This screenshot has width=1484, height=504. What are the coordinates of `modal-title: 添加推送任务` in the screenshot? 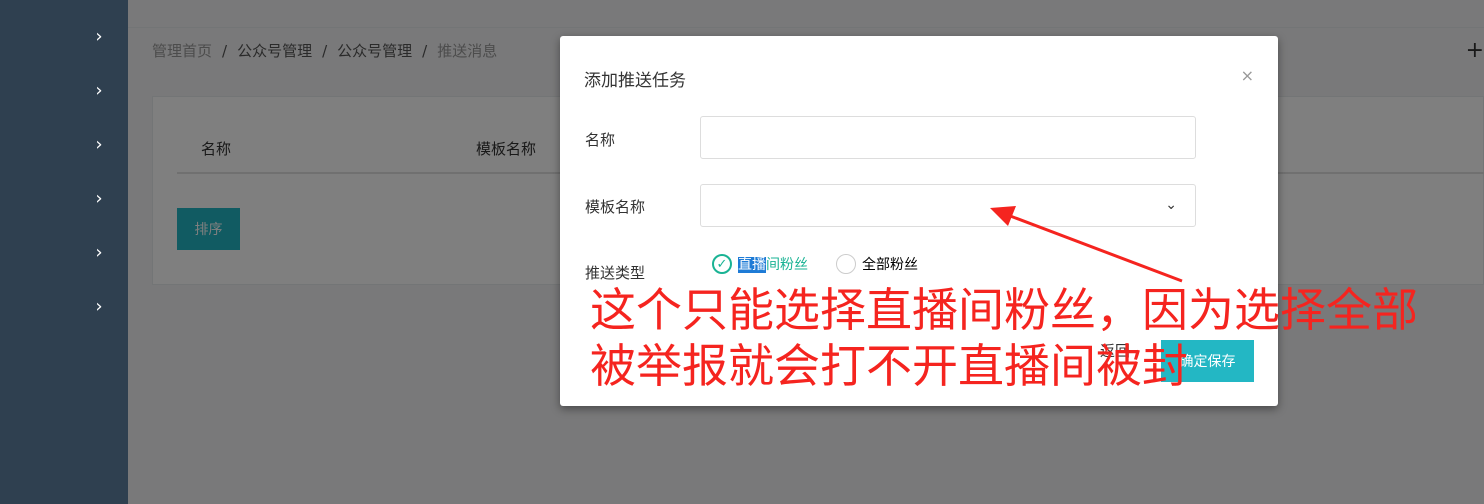 It's located at (635, 81).